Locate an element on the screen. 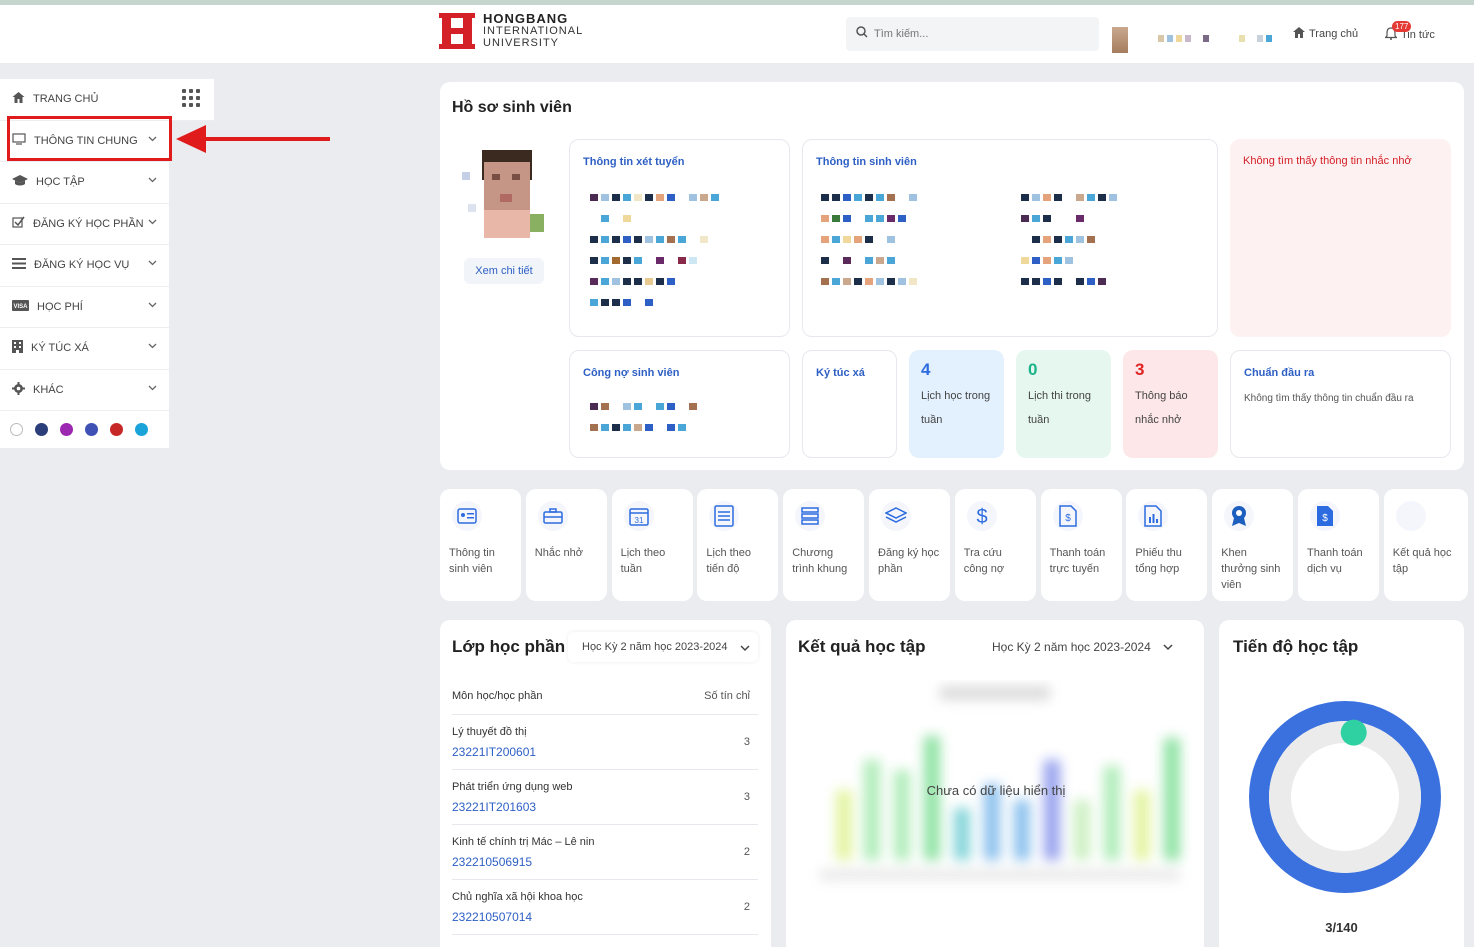 The width and height of the screenshot is (1474, 947). admission-info-card: Thông tin xét tuyển is located at coordinates (679, 238).